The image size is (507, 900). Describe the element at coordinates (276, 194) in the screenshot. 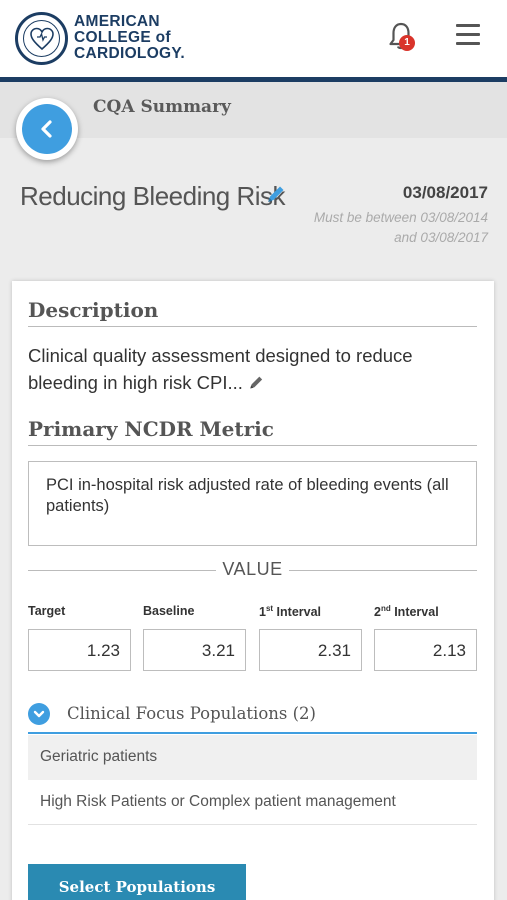

I see `edit-title-pencil-icon` at that location.